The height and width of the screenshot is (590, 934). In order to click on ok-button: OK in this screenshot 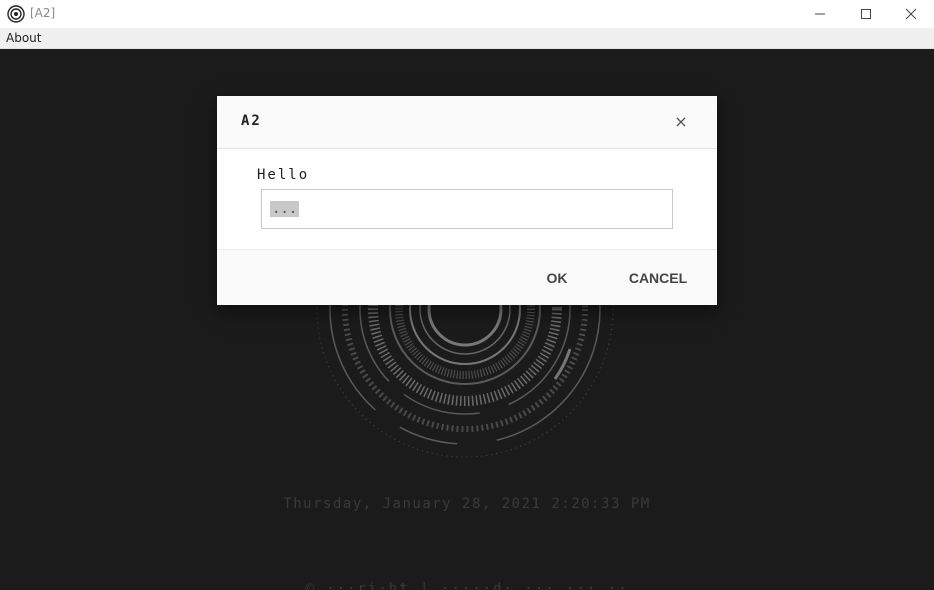, I will do `click(557, 278)`.